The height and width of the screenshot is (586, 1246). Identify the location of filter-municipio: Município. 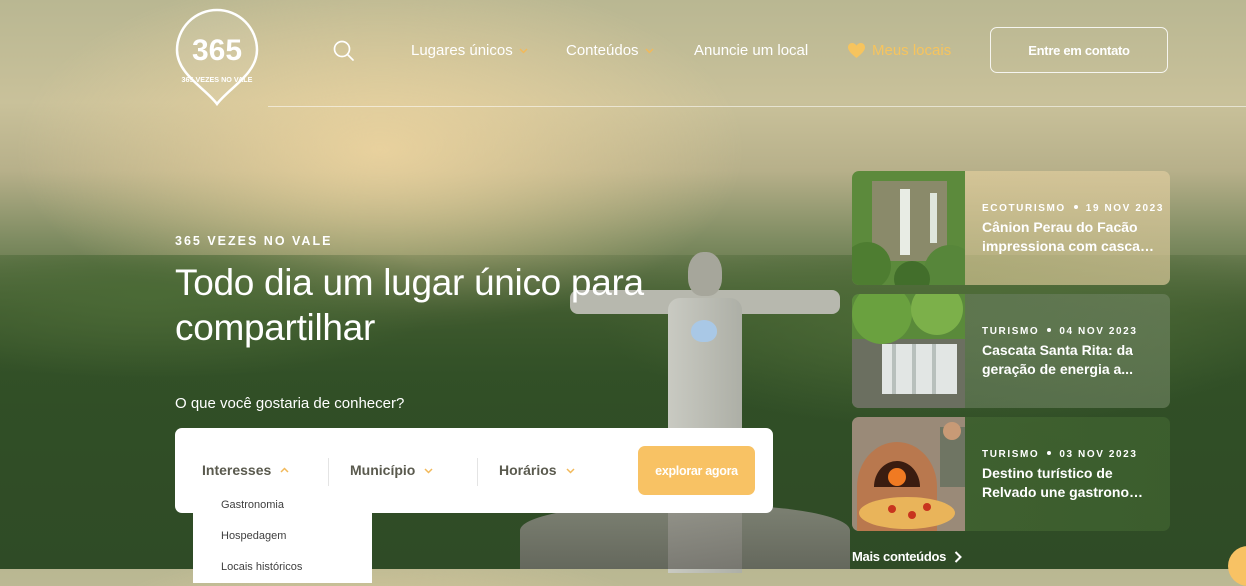
(391, 470).